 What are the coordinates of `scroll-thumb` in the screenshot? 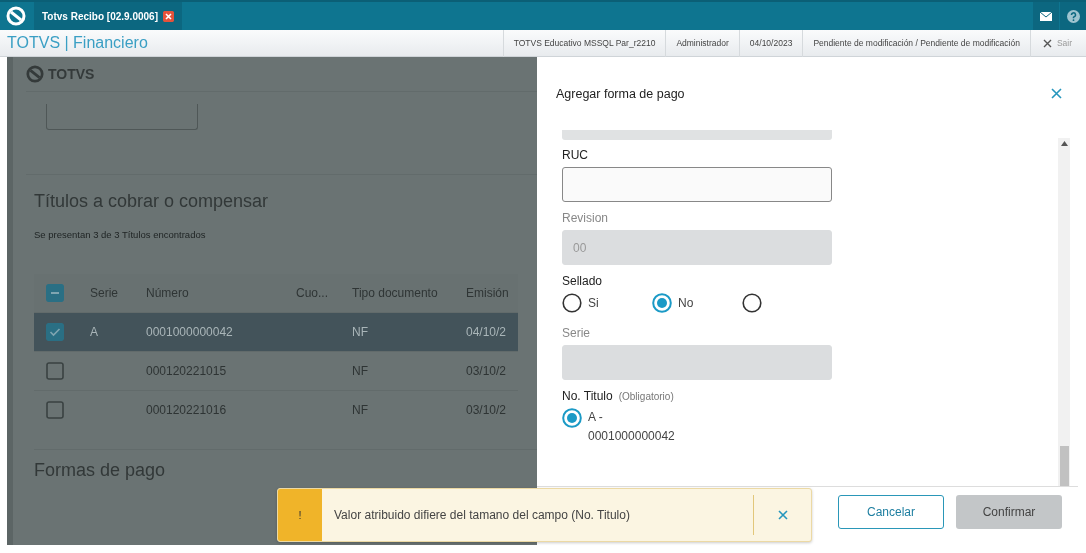 It's located at (1064, 466).